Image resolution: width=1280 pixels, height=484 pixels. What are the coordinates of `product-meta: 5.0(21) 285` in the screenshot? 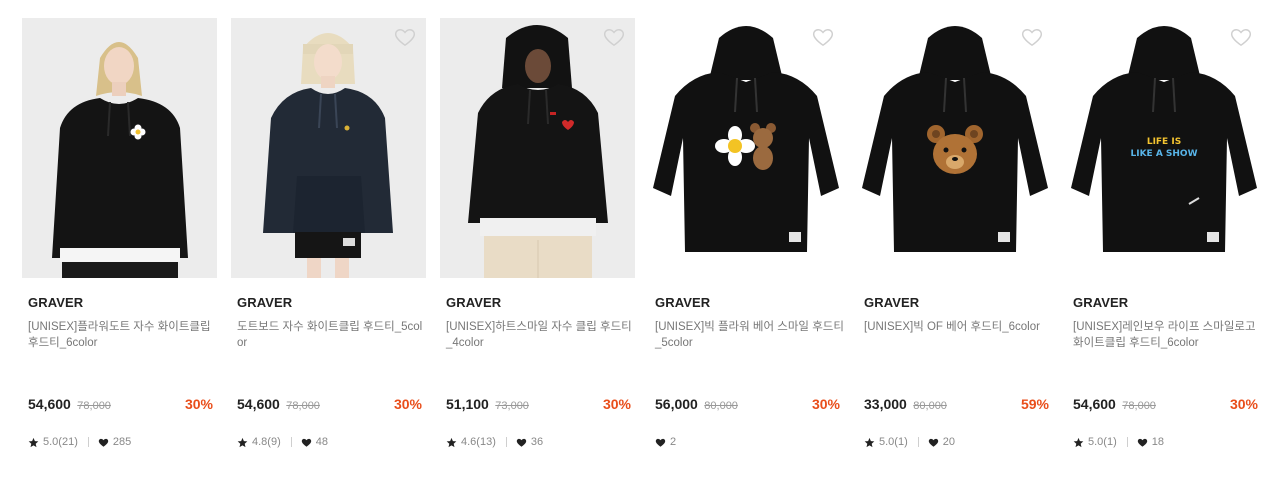 It's located at (79, 442).